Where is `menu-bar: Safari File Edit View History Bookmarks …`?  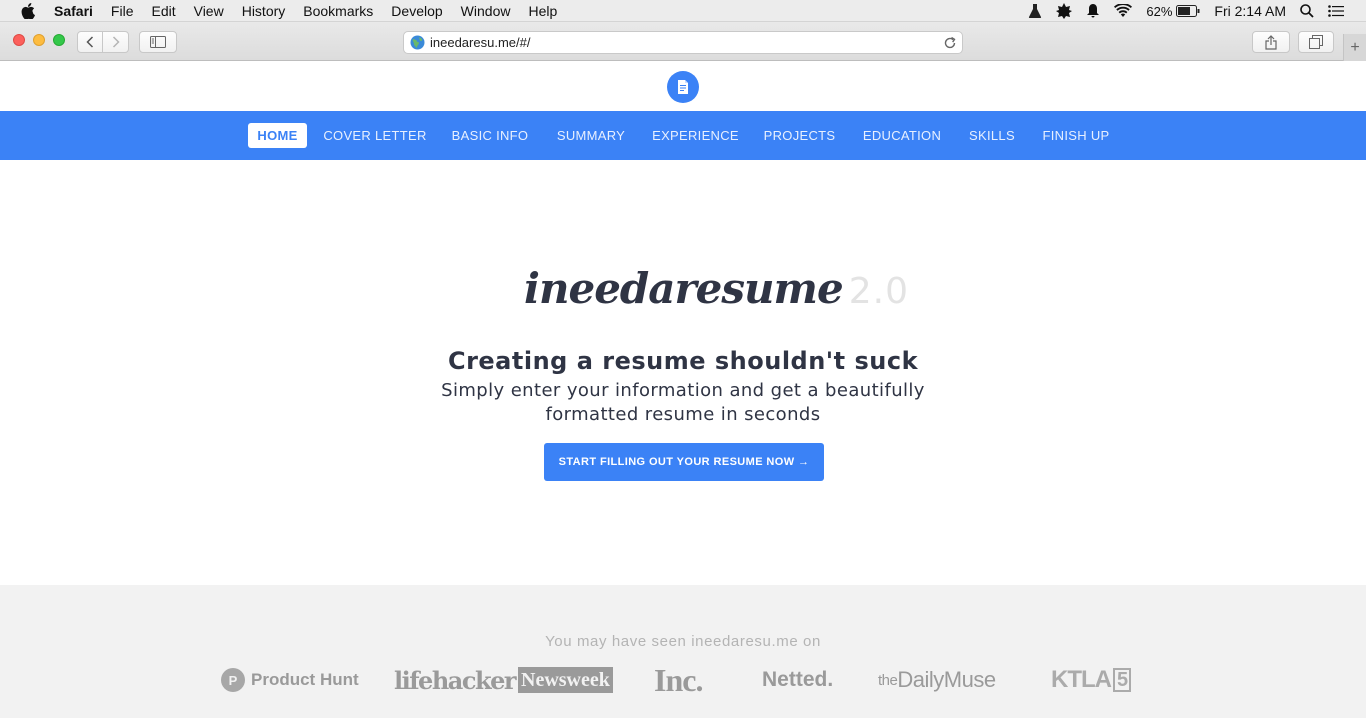
menu-bar: Safari File Edit View History Bookmarks … is located at coordinates (683, 11).